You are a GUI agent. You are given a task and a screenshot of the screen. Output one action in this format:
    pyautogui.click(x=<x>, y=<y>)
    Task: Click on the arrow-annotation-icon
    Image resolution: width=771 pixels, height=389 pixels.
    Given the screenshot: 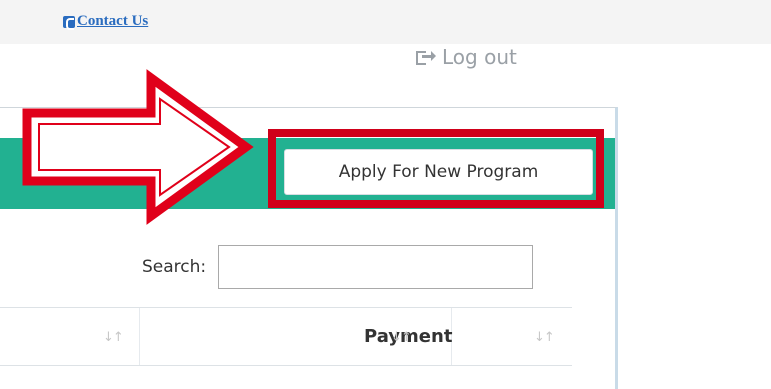 What is the action you would take?
    pyautogui.click(x=138, y=147)
    